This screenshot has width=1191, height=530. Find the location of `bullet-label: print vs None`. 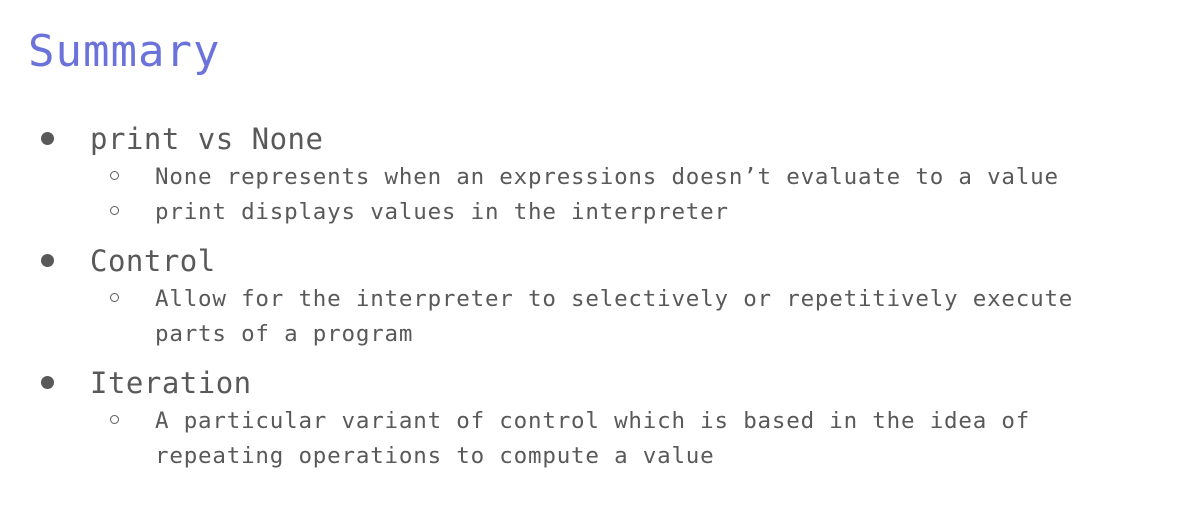

bullet-label: print vs None is located at coordinates (207, 139).